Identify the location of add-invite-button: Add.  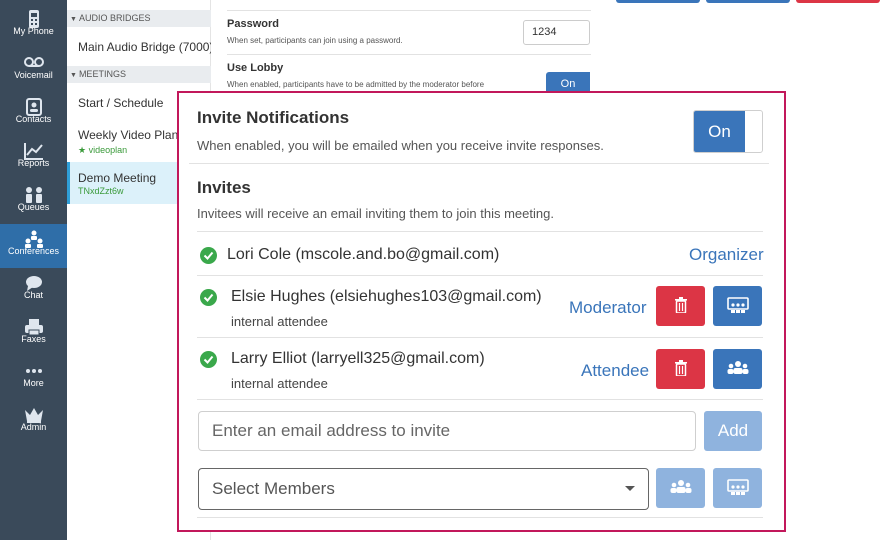
(733, 431).